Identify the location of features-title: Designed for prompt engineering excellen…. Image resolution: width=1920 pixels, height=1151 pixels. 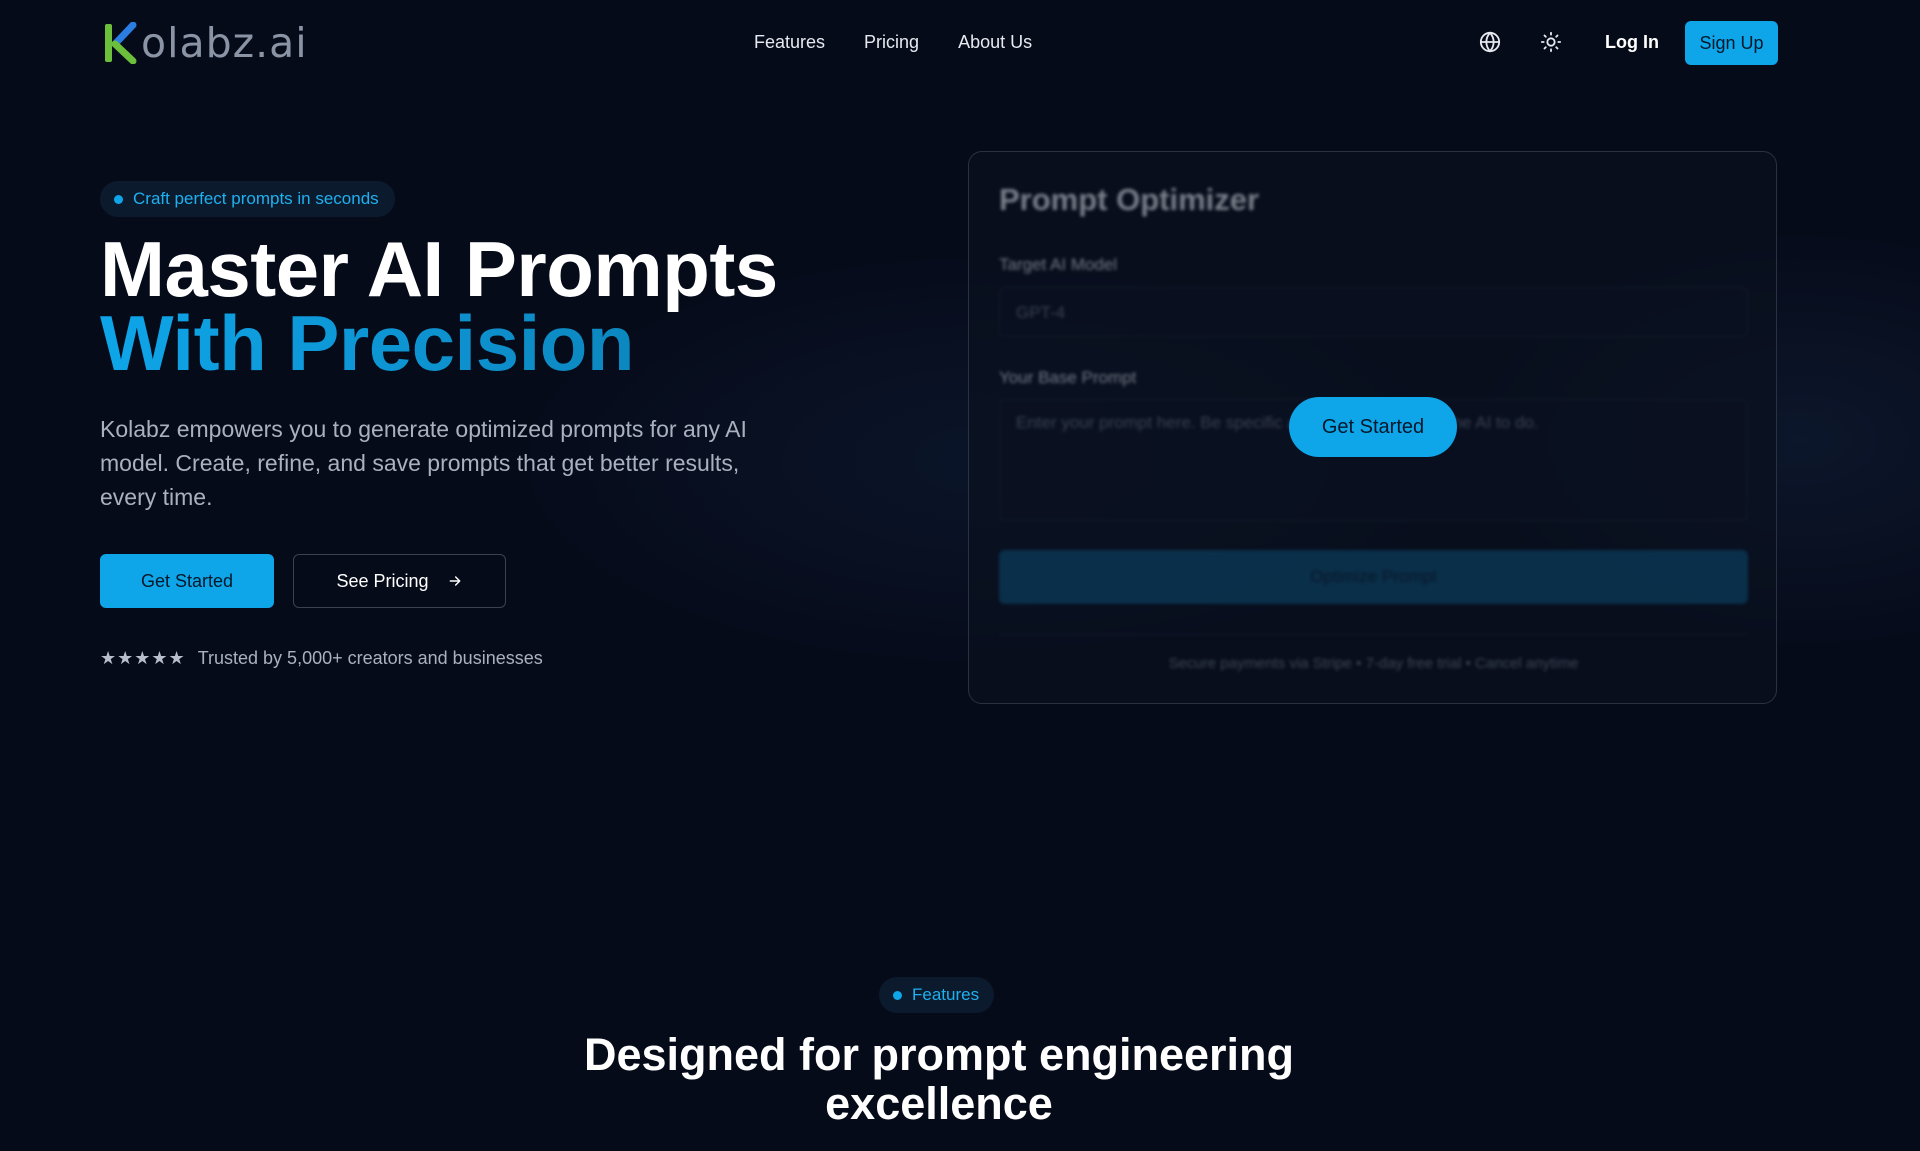
(939, 1079).